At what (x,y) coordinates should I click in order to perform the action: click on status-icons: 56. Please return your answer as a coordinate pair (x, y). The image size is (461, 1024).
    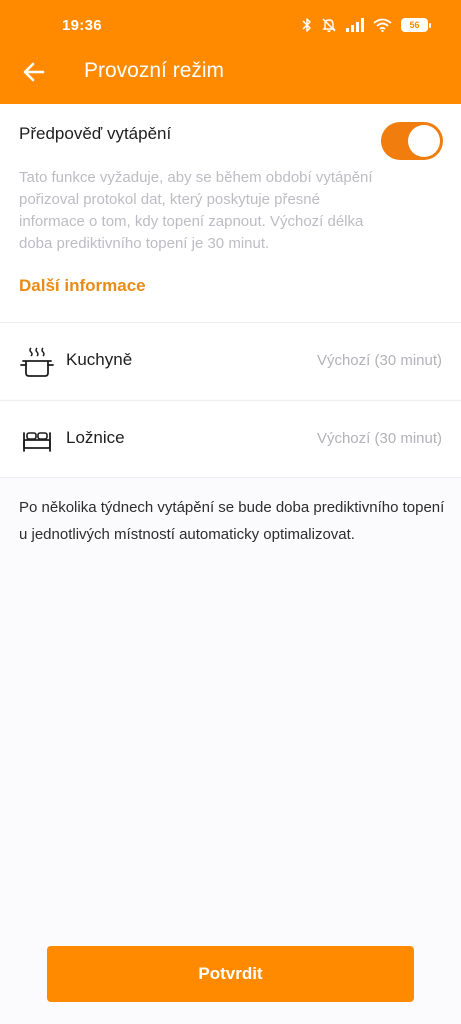
    Looking at the image, I should click on (366, 25).